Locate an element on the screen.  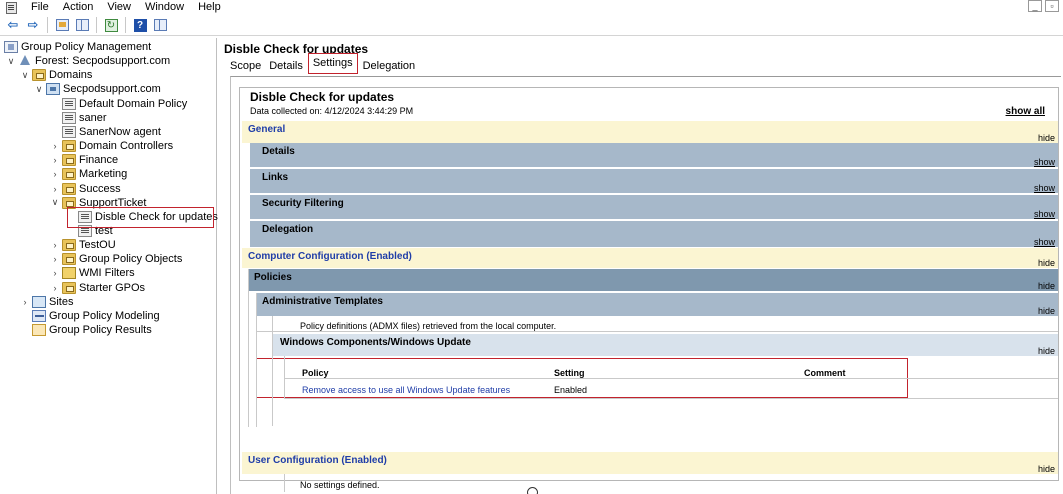
subsection-policies: Policies hide is located at coordinates (653, 280).